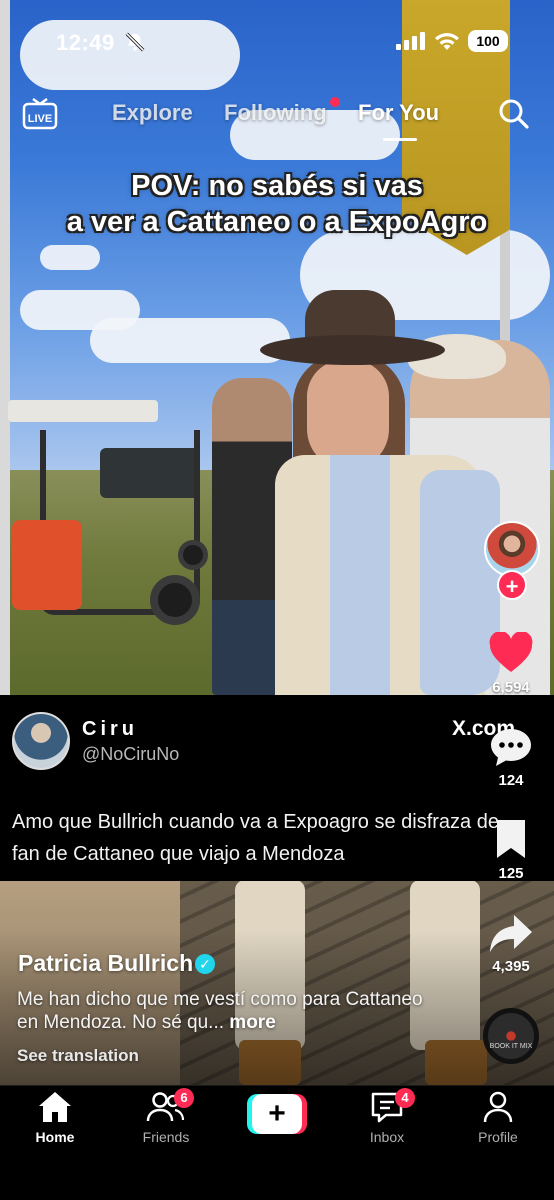  I want to click on live-icon: LIVE, so click(40, 114).